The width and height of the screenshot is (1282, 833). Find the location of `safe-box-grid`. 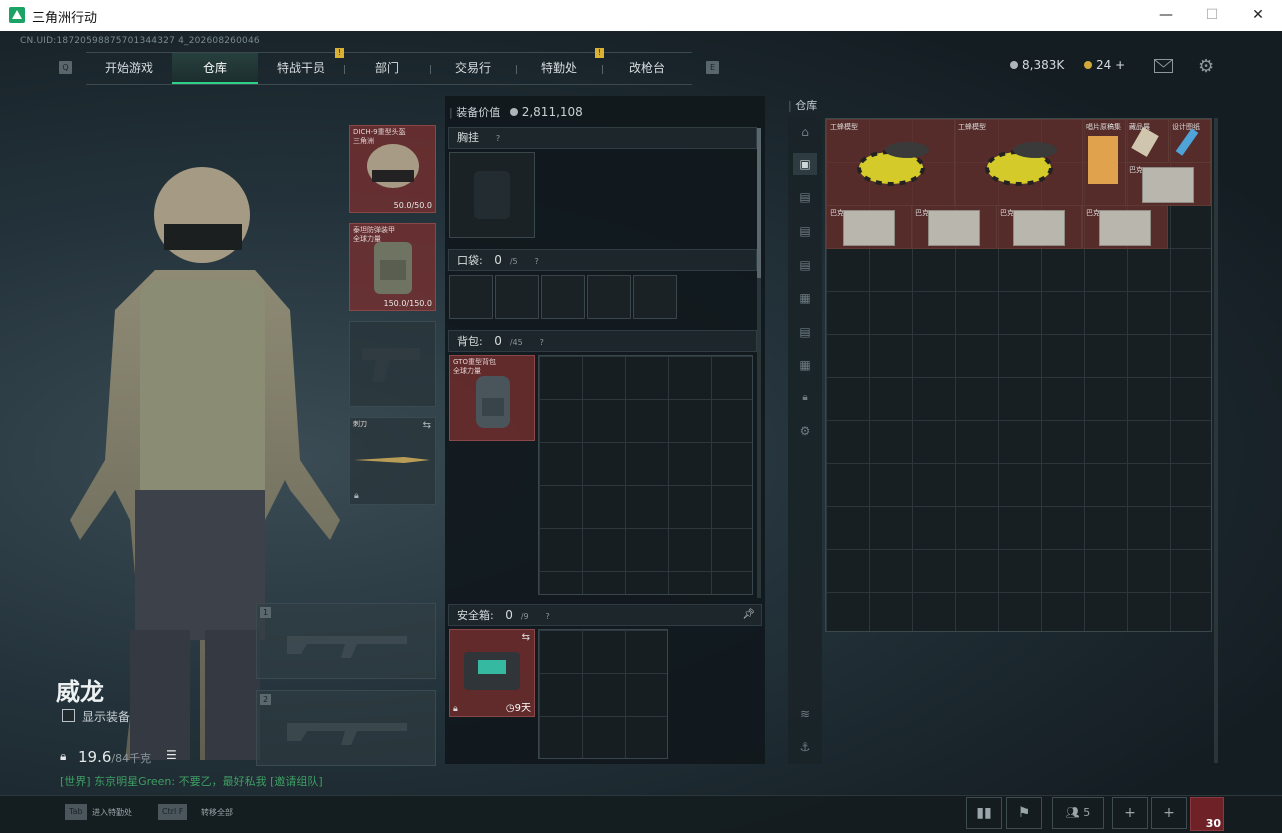

safe-box-grid is located at coordinates (603, 694).